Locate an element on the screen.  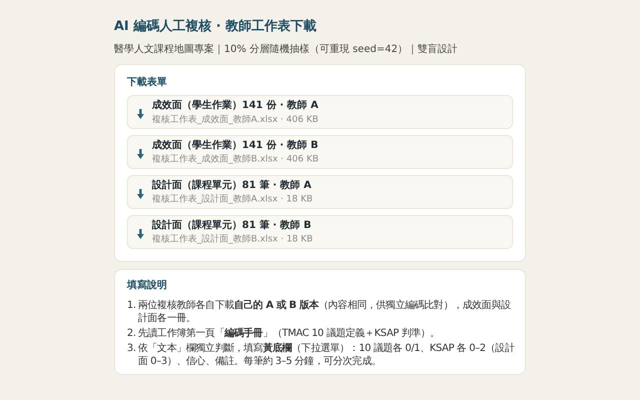
instruction-text: 兩位複核教師各自下載自己的 A 或 B 版本（內容相同，供獨立編碼比對），成效面與設計面各一冊。 is located at coordinates (325, 312).